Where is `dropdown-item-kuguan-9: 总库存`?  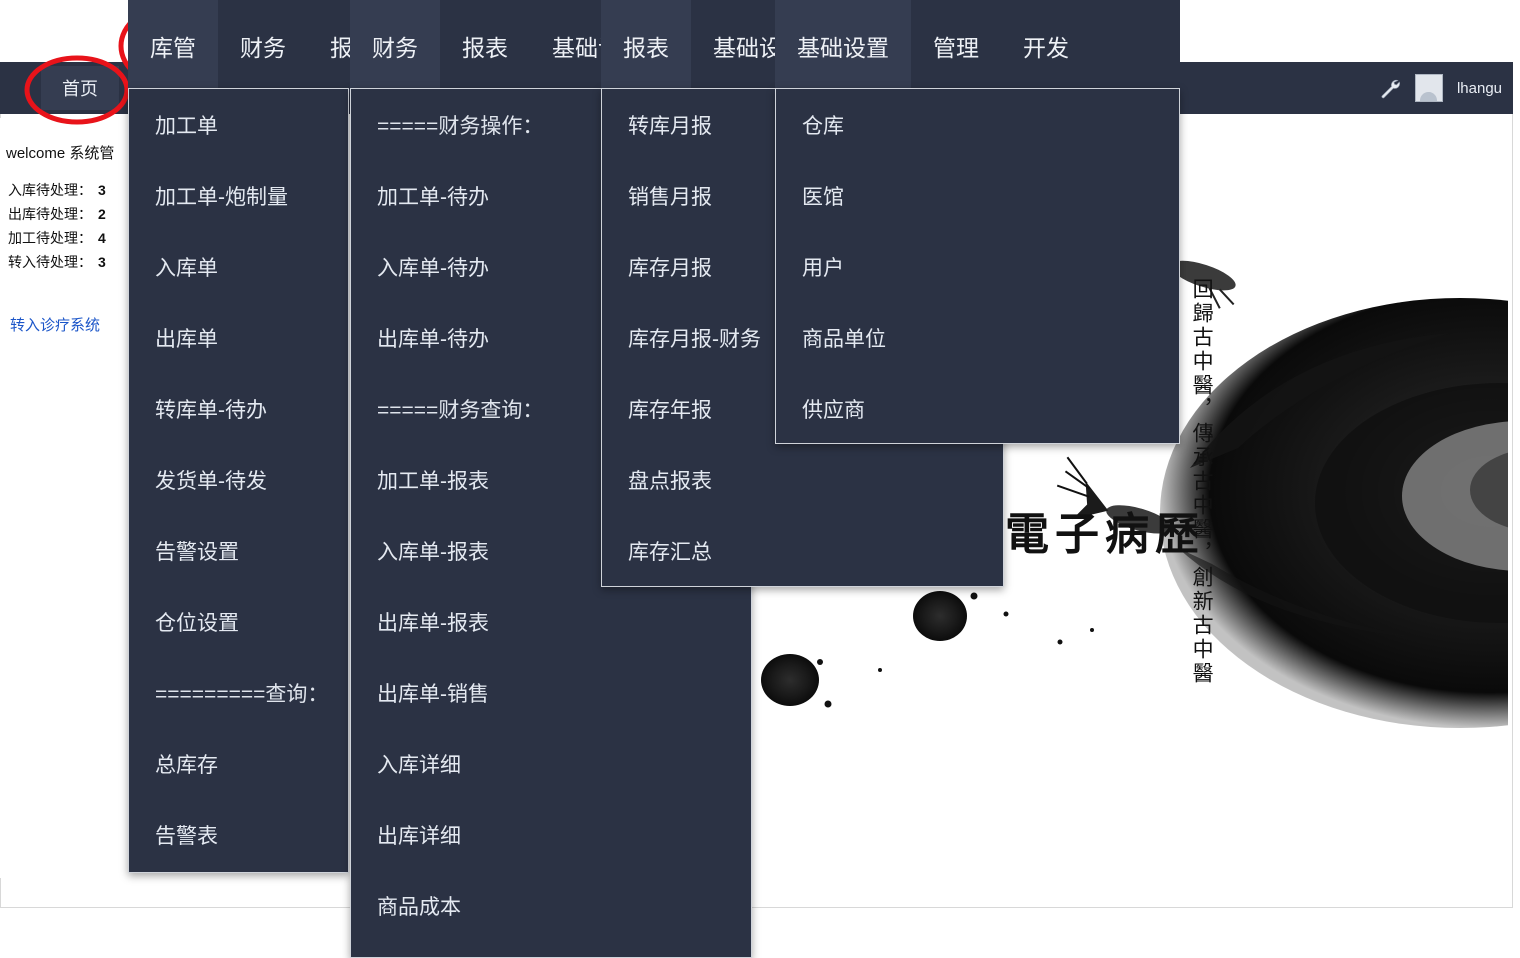 dropdown-item-kuguan-9: 总库存 is located at coordinates (238, 763).